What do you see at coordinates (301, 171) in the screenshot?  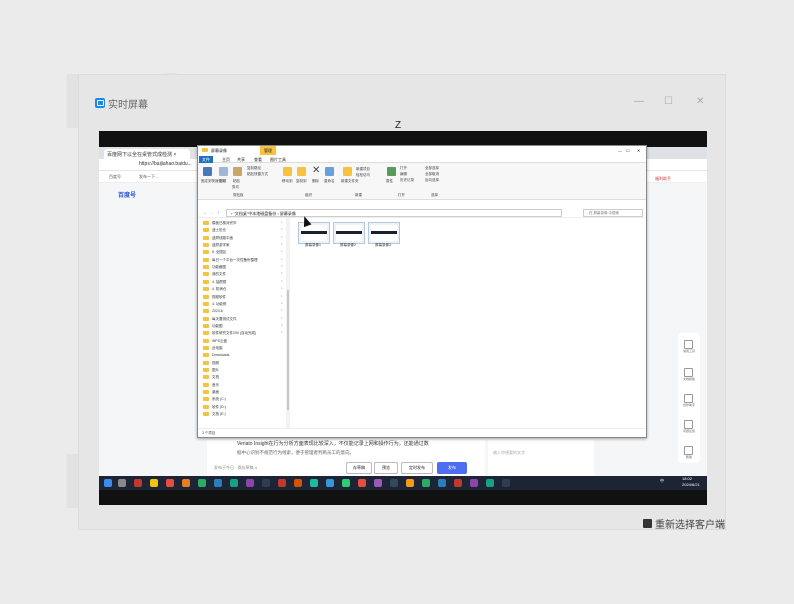 I see `copyto-icon` at bounding box center [301, 171].